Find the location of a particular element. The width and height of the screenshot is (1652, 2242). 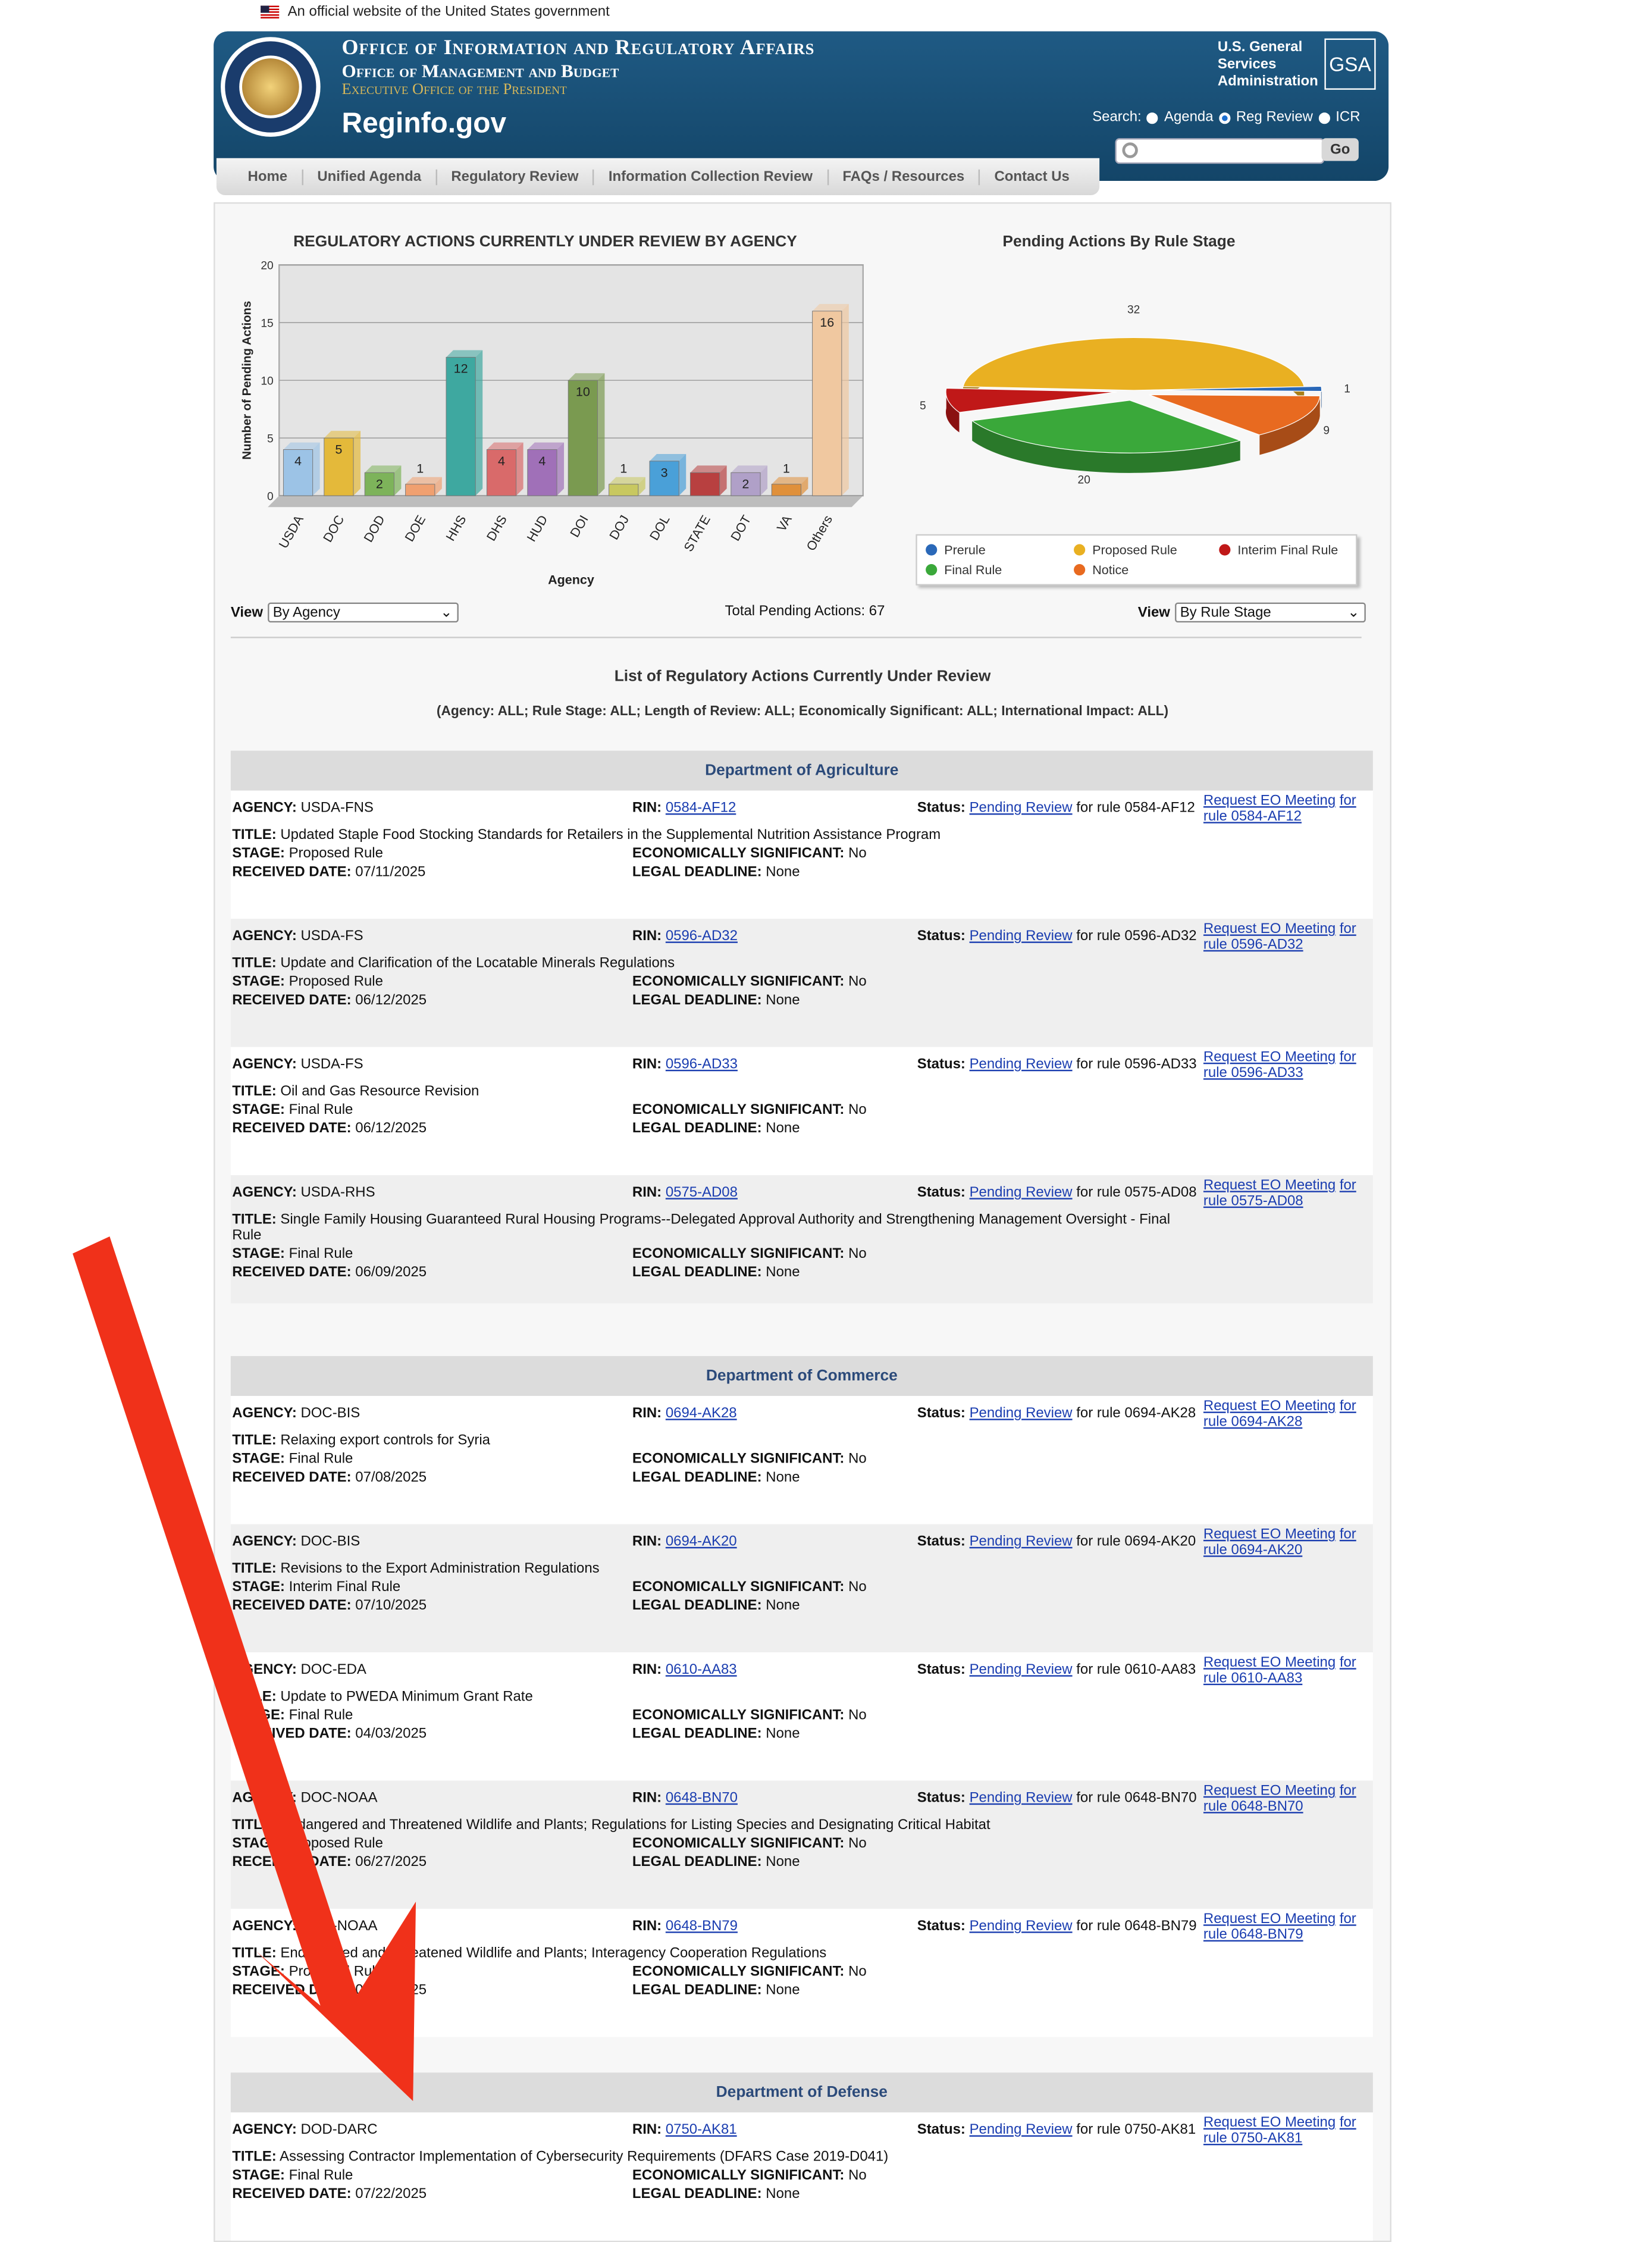

x-tick-label: DOC is located at coordinates (334, 528).